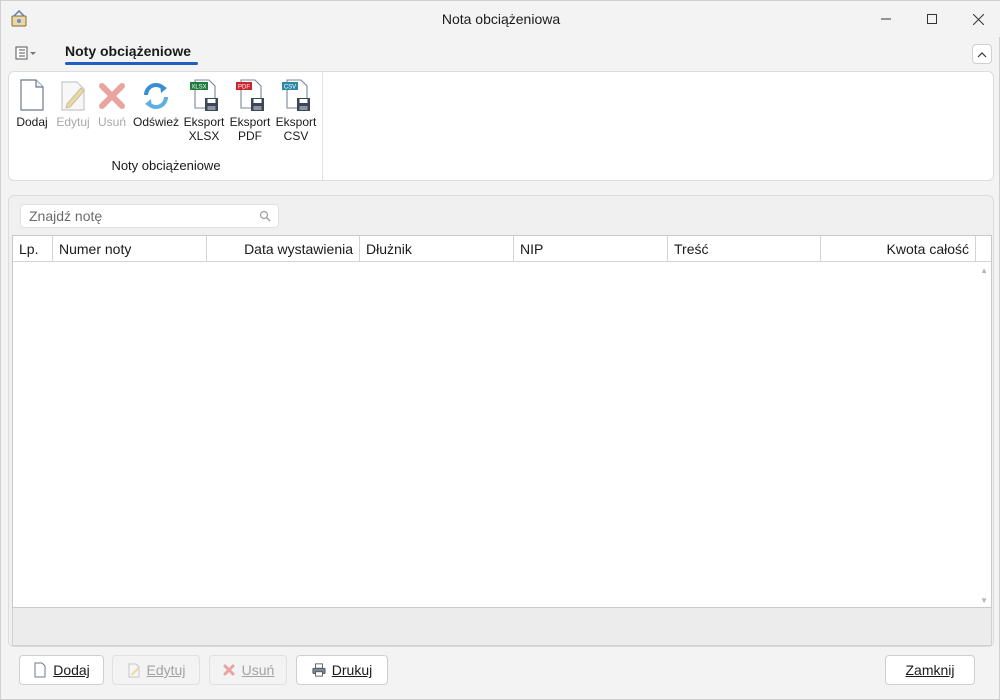 This screenshot has width=1000, height=700. Describe the element at coordinates (166, 670) in the screenshot. I see `edit-button-label: Edytuj` at that location.